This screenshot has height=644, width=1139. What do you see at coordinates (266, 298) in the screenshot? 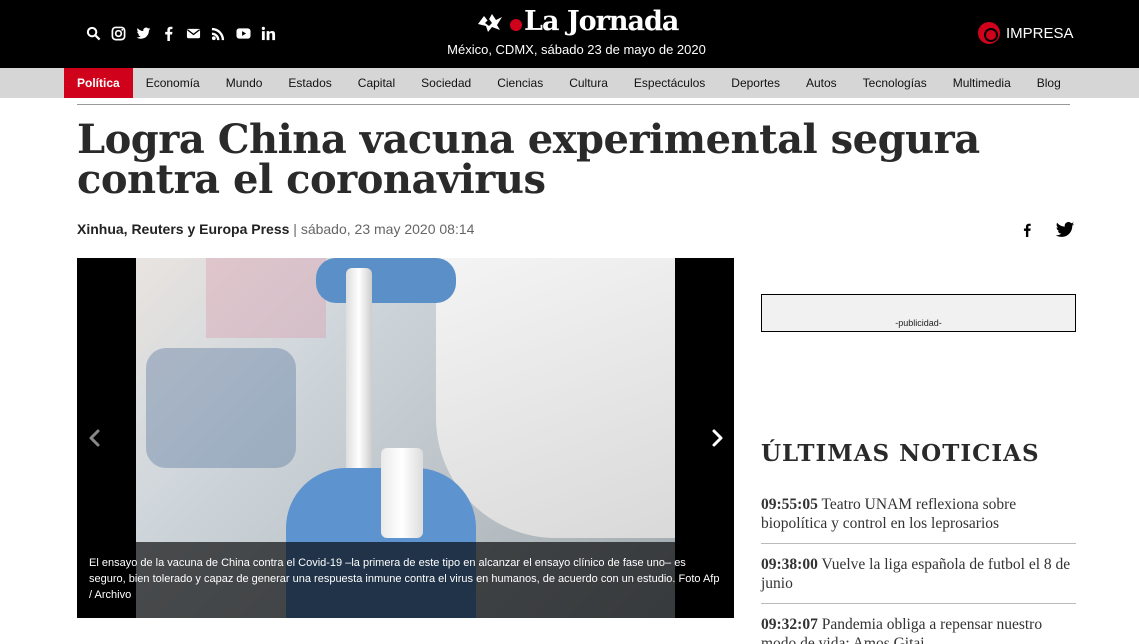
I see `photo-background` at bounding box center [266, 298].